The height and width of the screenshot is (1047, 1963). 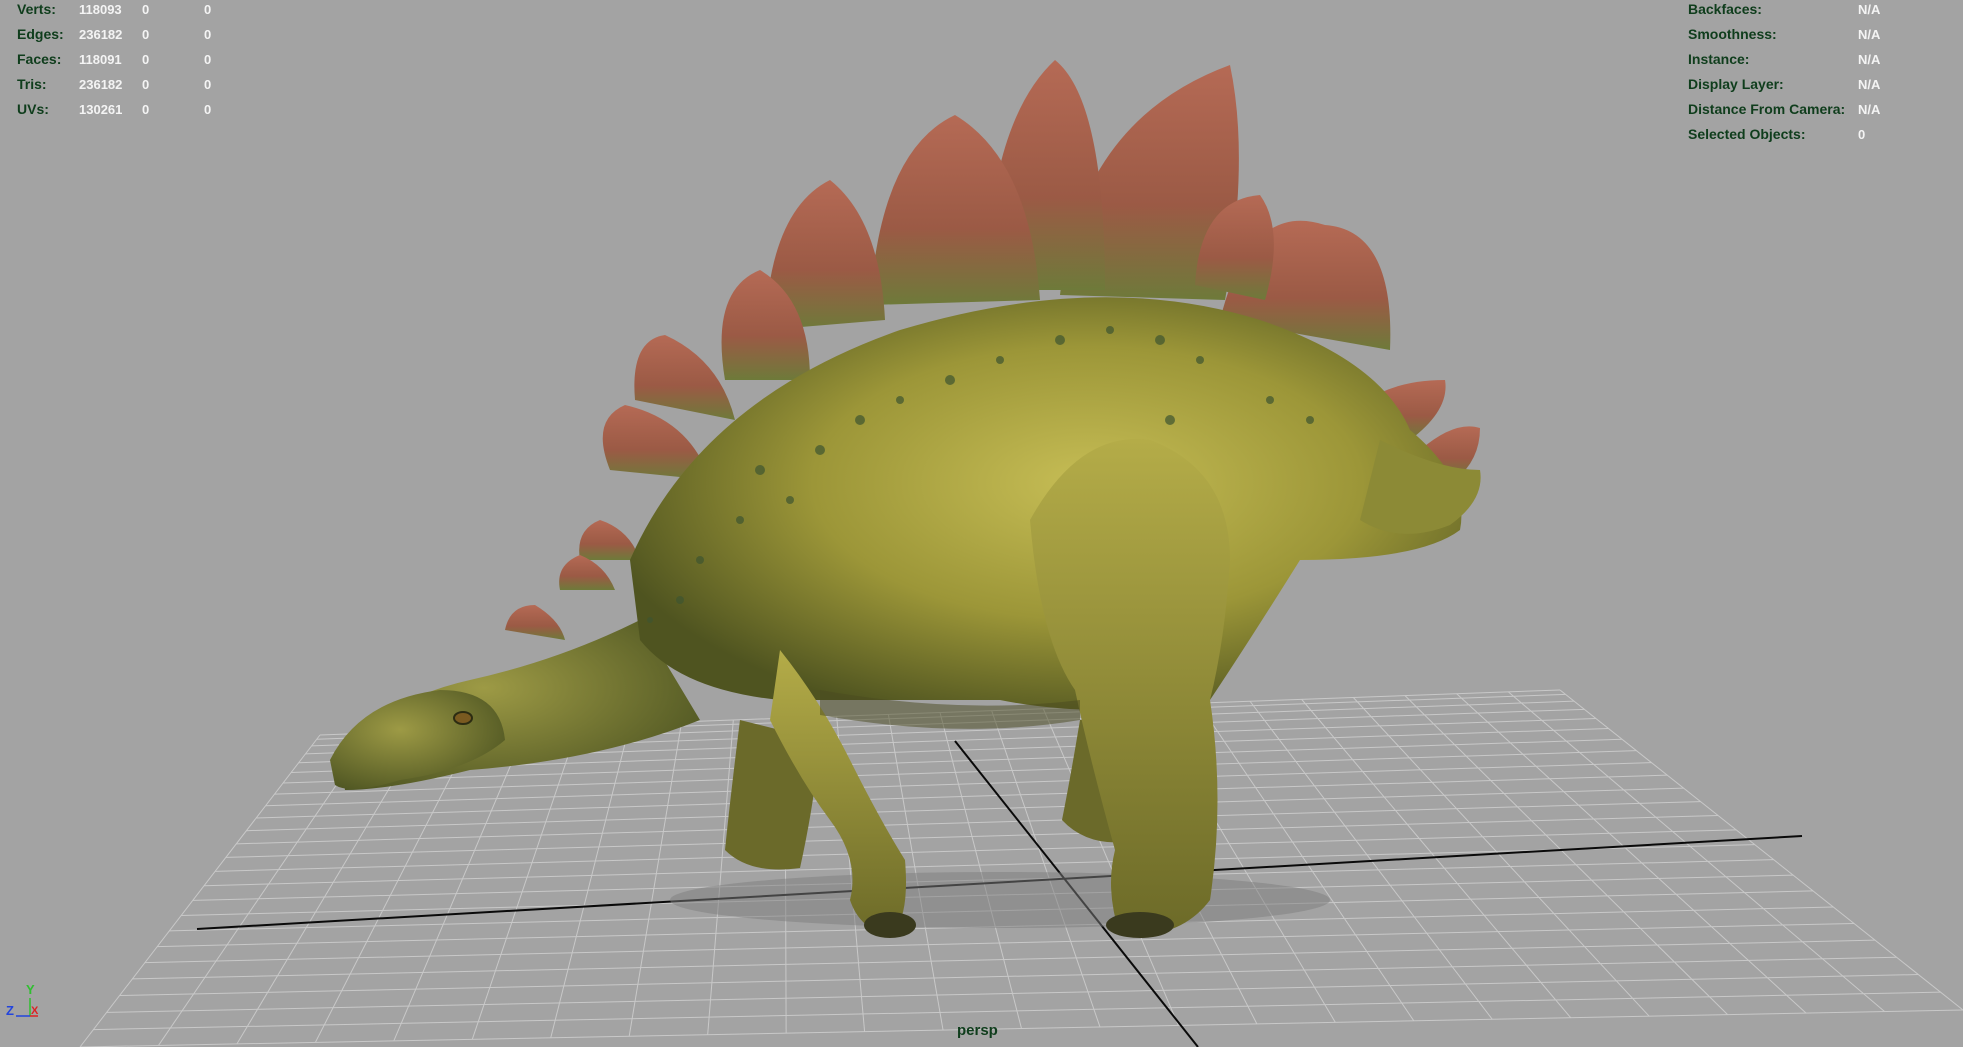 I want to click on poly-stat-label: Faces:, so click(x=39, y=59).